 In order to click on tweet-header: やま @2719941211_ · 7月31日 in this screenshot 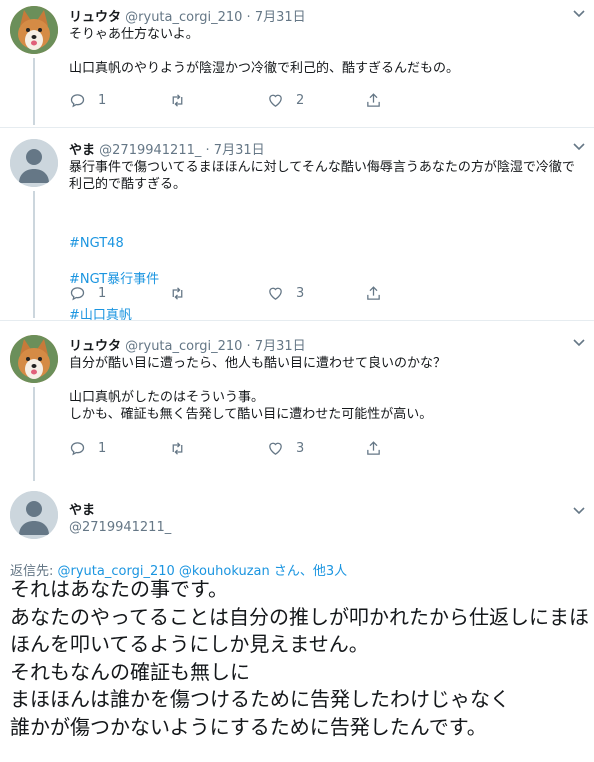, I will do `click(167, 148)`.